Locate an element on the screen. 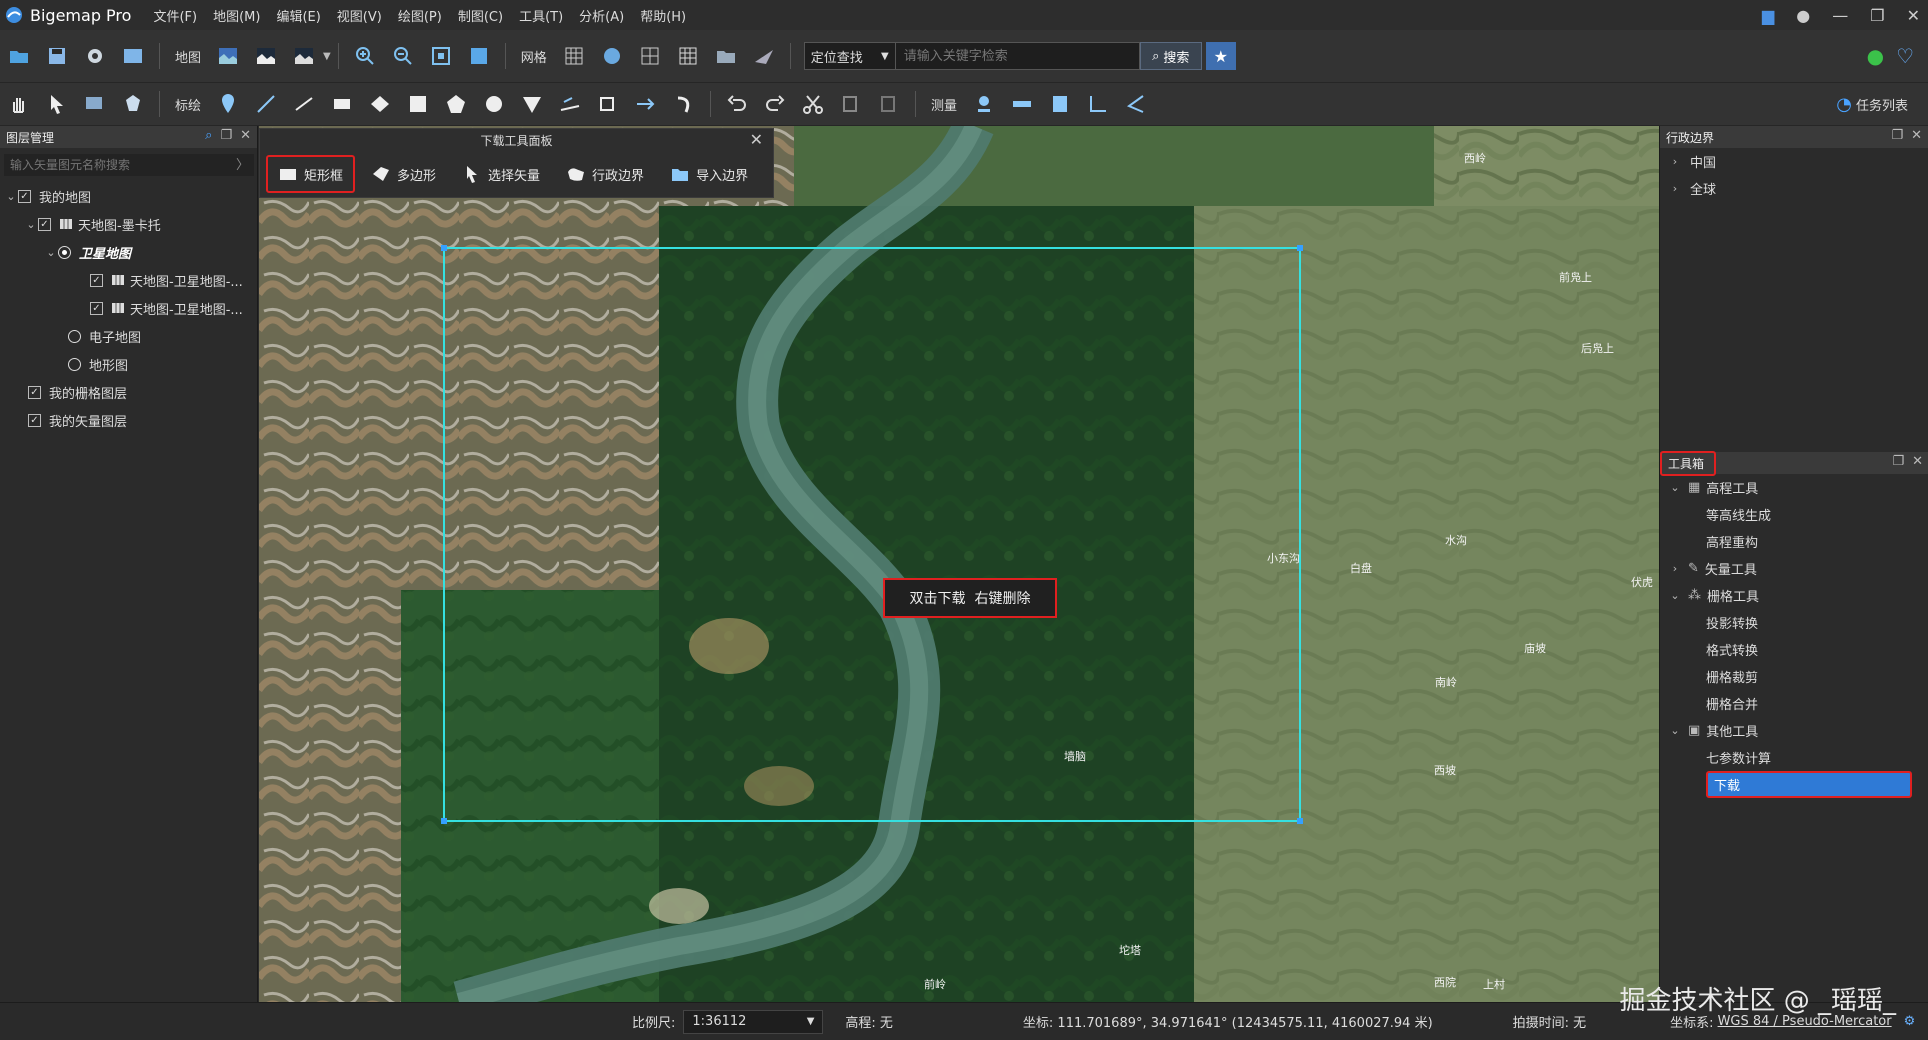  measure-area-icon is located at coordinates (1060, 104).